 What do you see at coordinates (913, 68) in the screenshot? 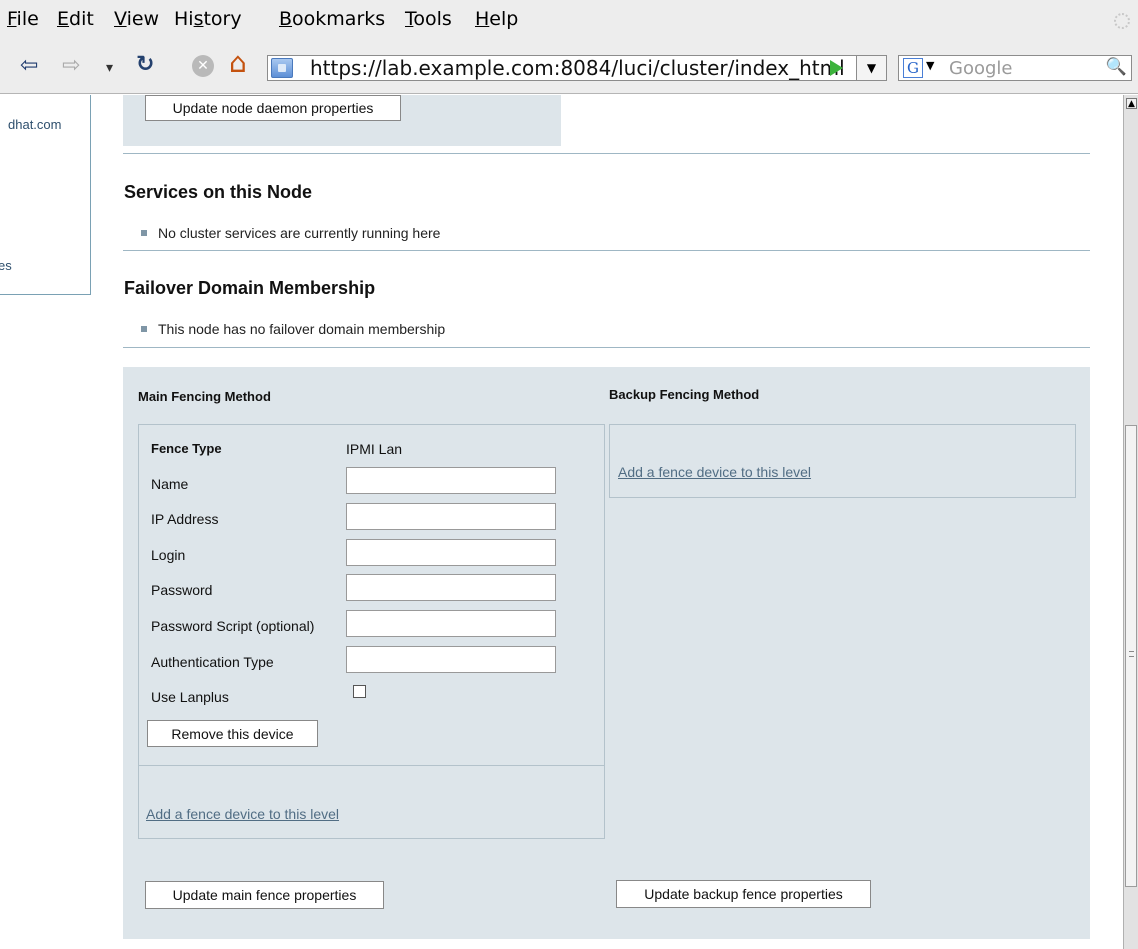
I see `google-engine-icon: G` at bounding box center [913, 68].